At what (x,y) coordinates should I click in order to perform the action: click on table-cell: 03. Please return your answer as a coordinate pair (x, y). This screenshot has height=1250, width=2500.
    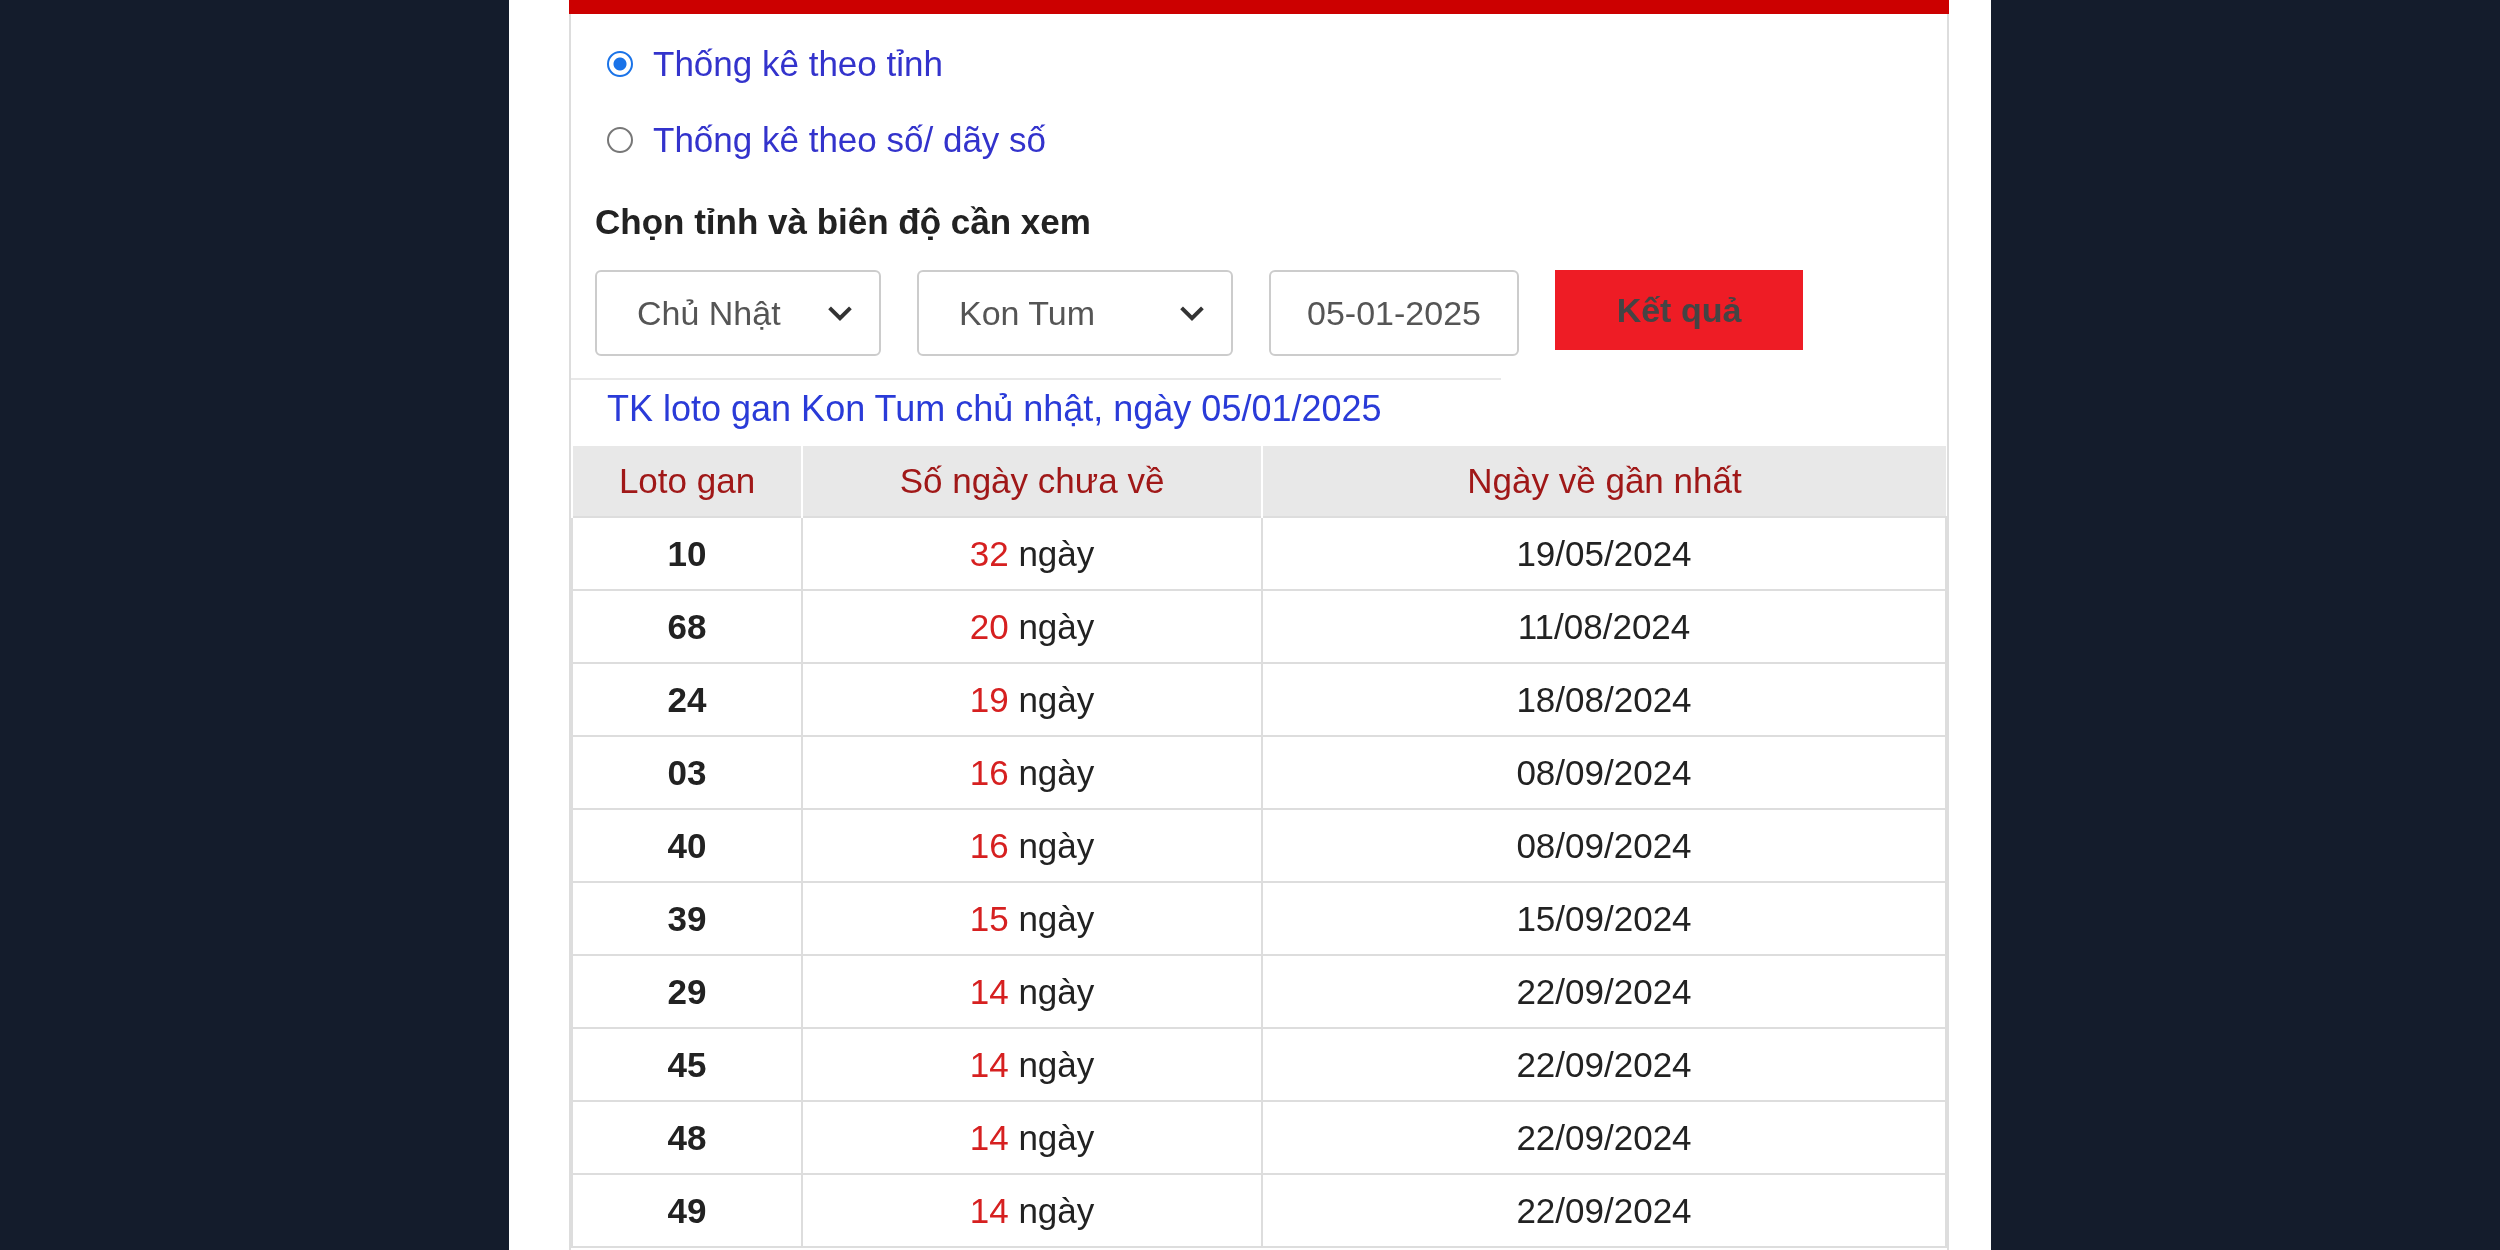
    Looking at the image, I should click on (687, 772).